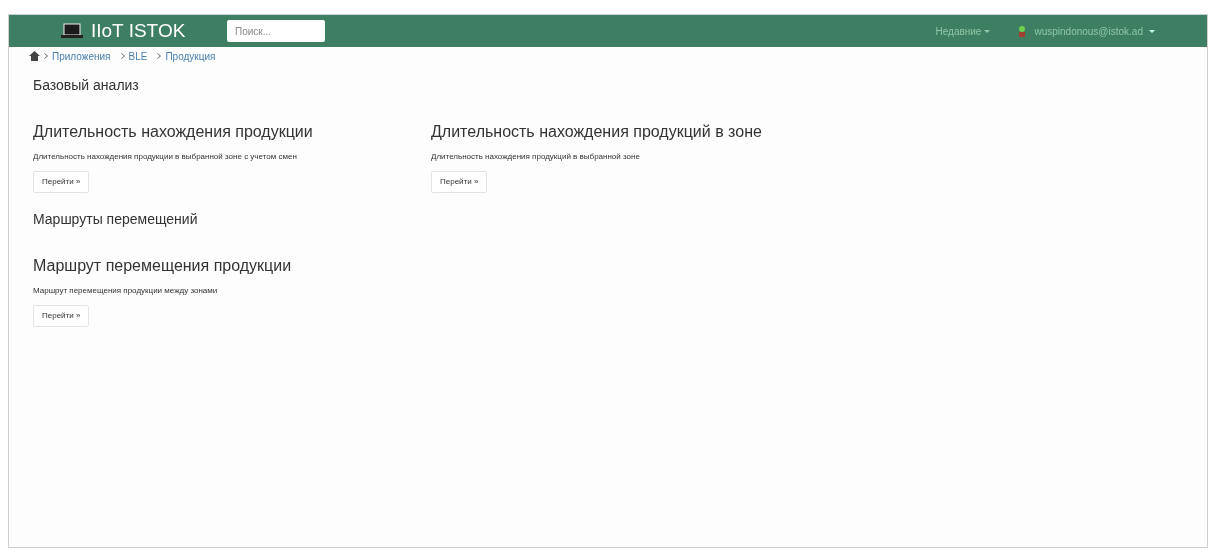 The height and width of the screenshot is (556, 1216). What do you see at coordinates (597, 132) in the screenshot?
I see `card-title: Длительность нахождения продукций в зоне` at bounding box center [597, 132].